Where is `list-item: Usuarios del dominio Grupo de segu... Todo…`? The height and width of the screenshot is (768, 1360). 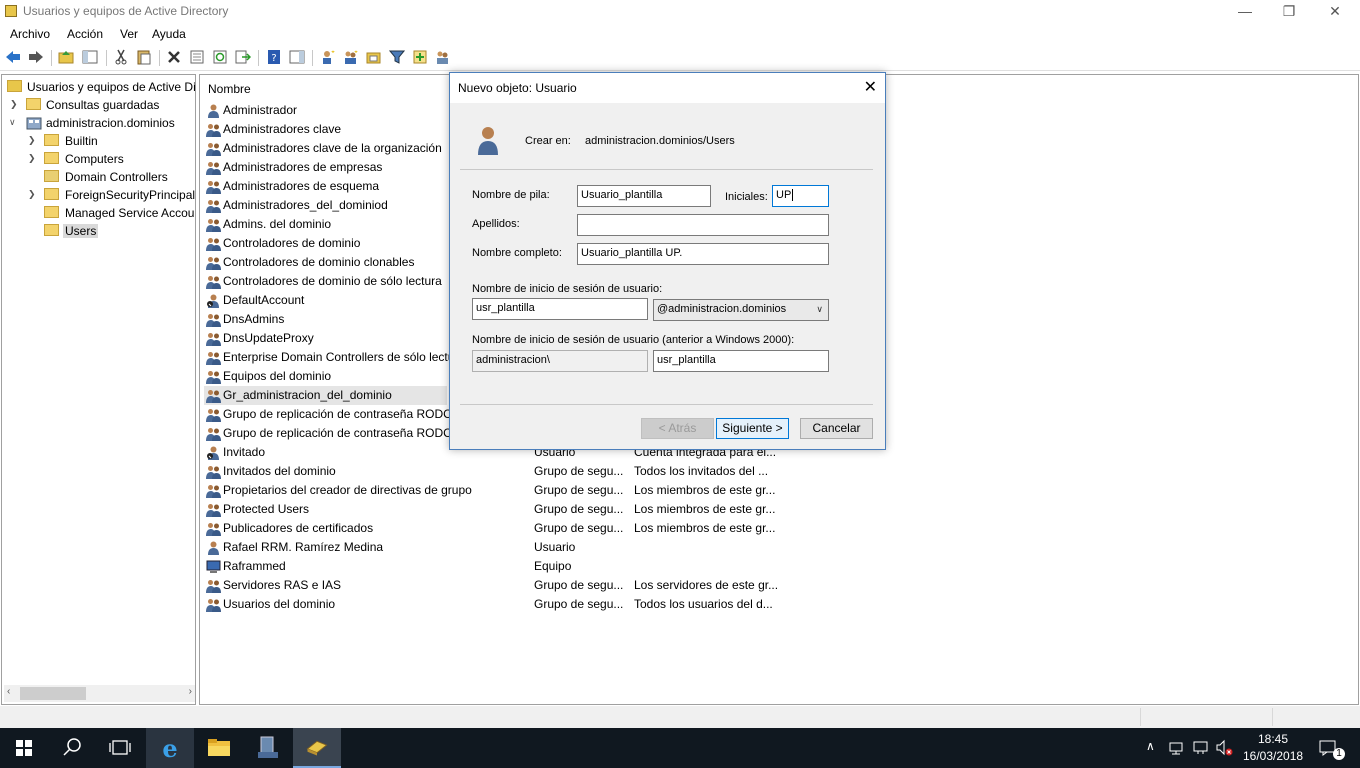 list-item: Usuarios del dominio Grupo de segu... Todo… is located at coordinates (779, 604).